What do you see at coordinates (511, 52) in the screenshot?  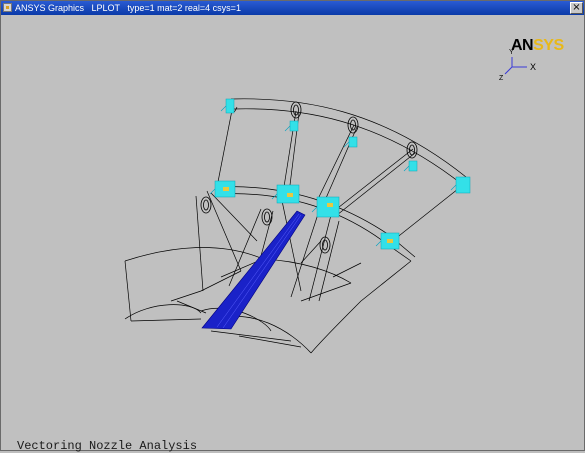 I see `triad-y-label: Y` at bounding box center [511, 52].